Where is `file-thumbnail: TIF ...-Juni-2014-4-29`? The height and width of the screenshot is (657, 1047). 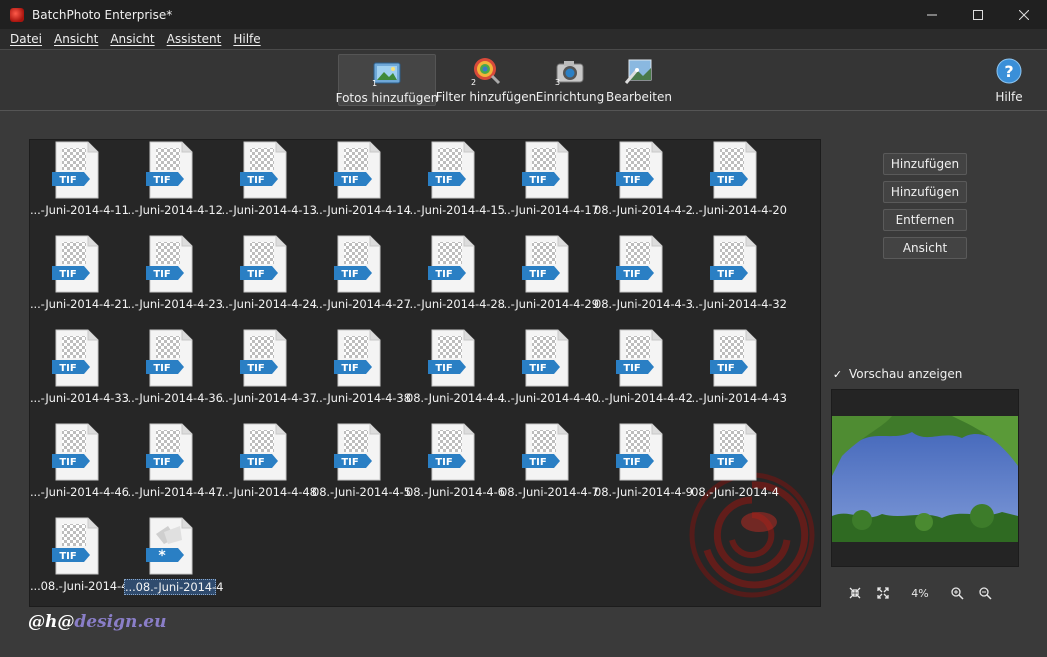 file-thumbnail: TIF ...-Juni-2014-4-29 is located at coordinates (549, 281).